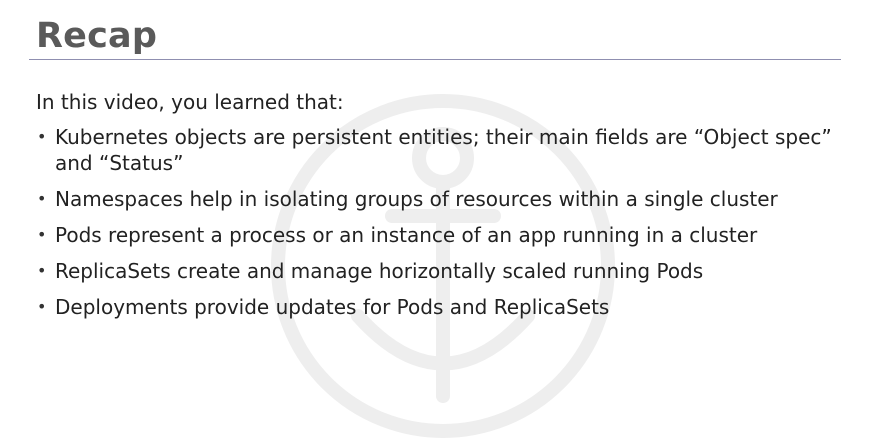 The width and height of the screenshot is (882, 448). Describe the element at coordinates (190, 102) in the screenshot. I see `intro-text: In this video, you learned that:` at that location.